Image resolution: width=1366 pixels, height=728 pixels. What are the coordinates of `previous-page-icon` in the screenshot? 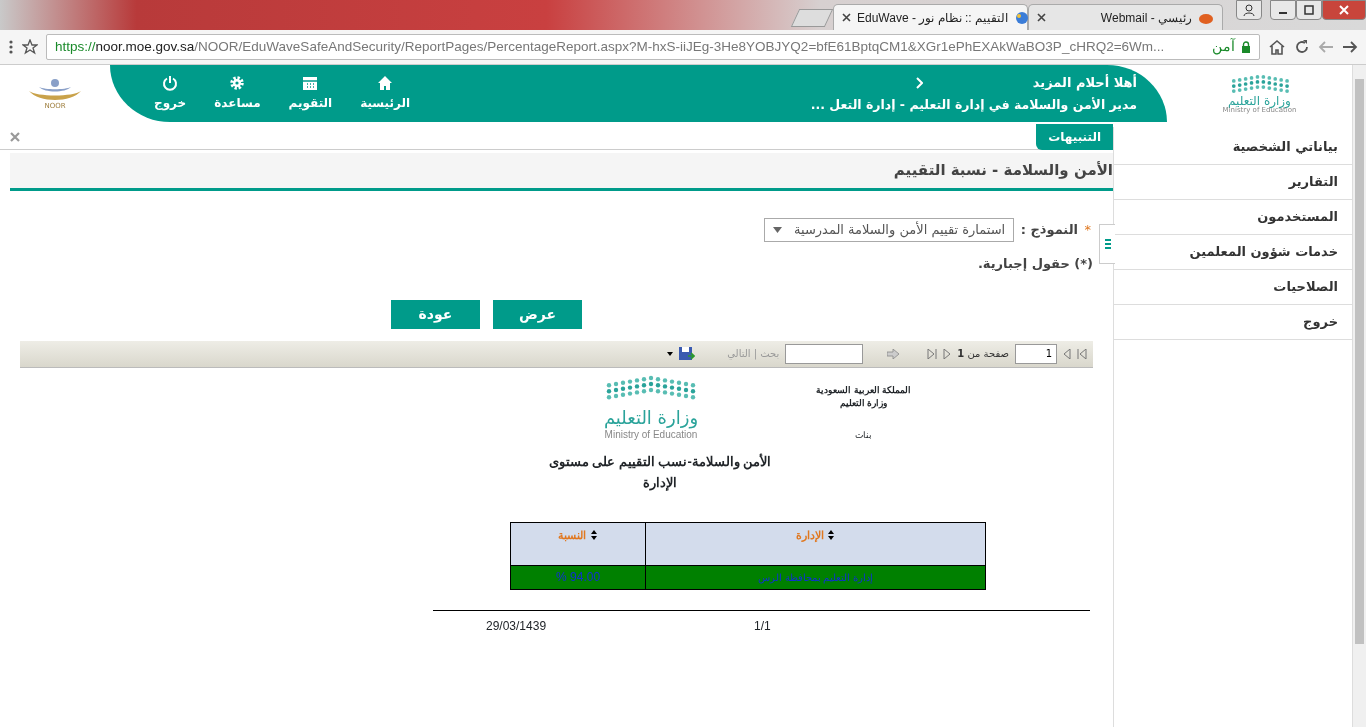 It's located at (947, 353).